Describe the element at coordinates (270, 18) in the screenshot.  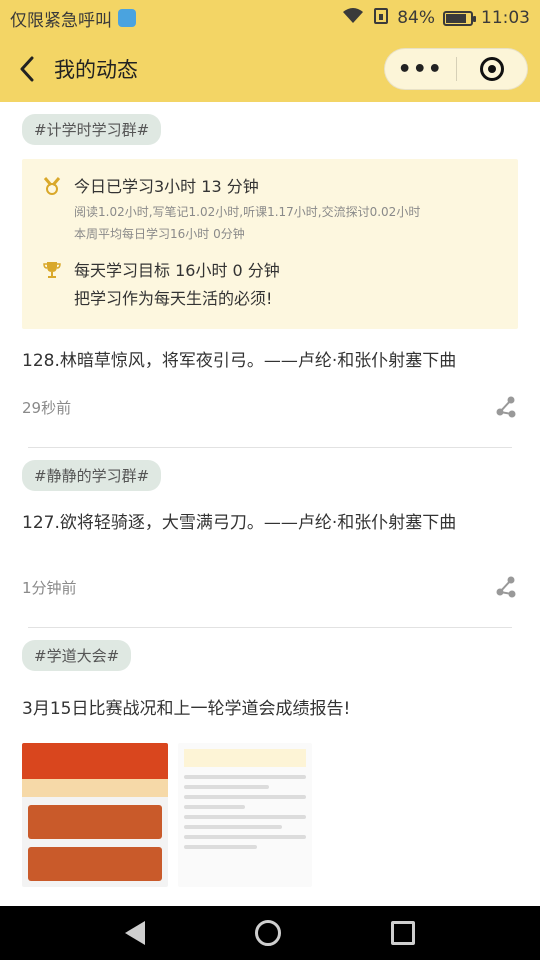
I see `status-bar: 仅限紧急呼叫 84% 11:03` at that location.